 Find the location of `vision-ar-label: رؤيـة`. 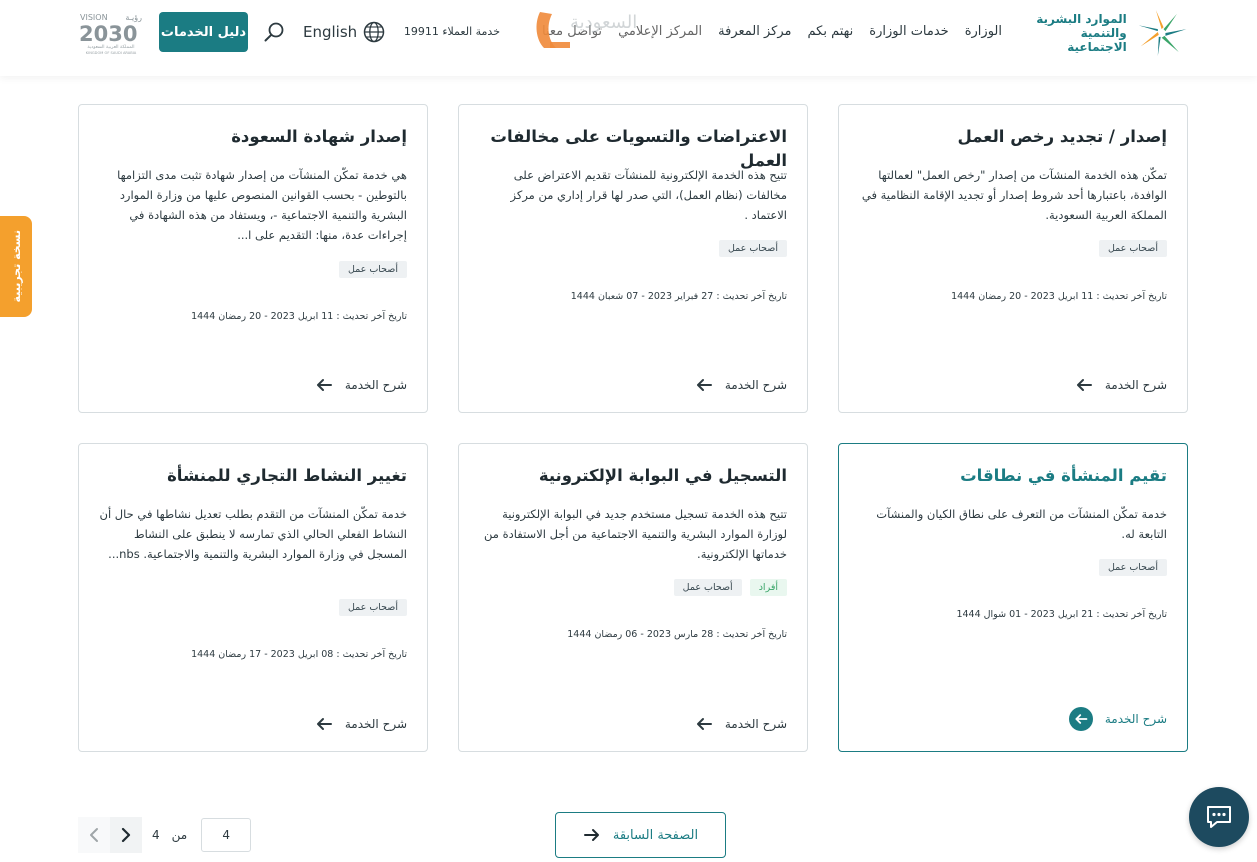

vision-ar-label: رؤيـة is located at coordinates (133, 17).